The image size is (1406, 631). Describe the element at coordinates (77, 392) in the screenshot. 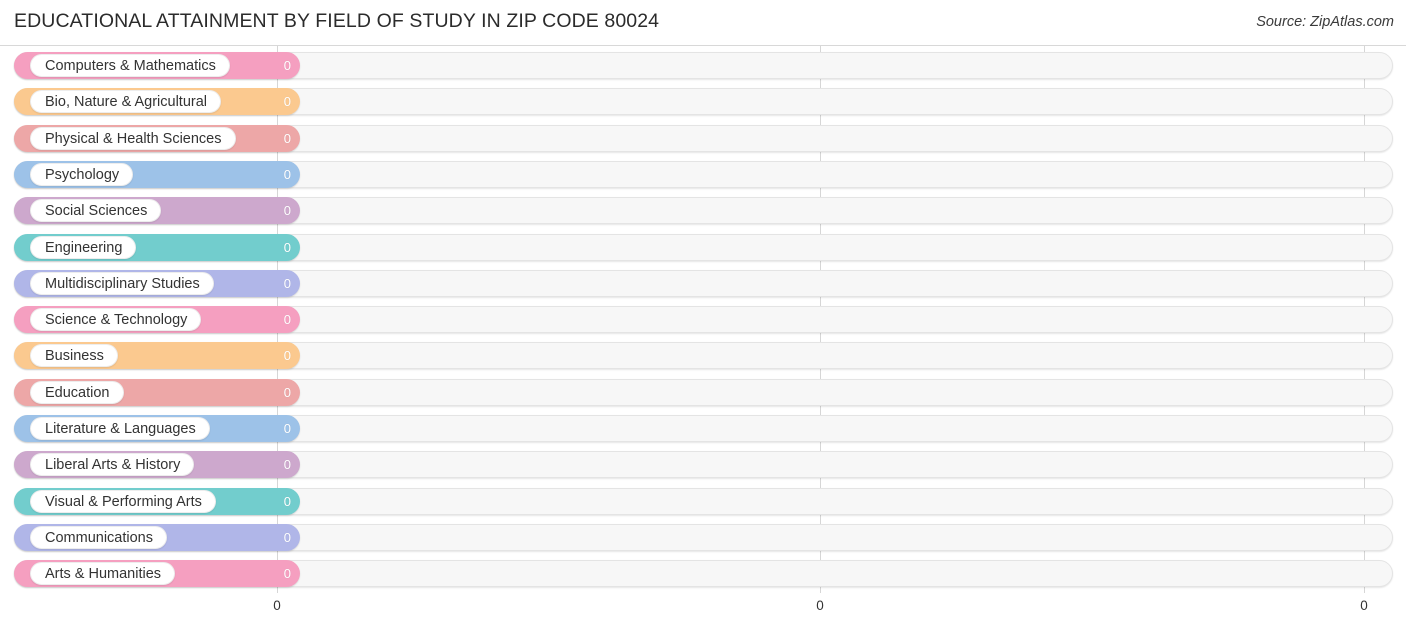

I see `category-label: Education` at that location.